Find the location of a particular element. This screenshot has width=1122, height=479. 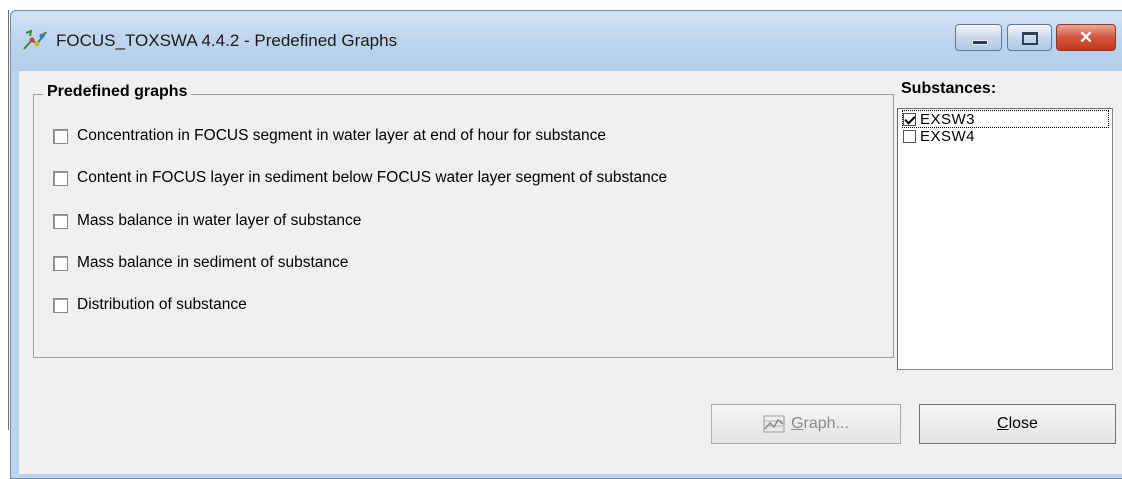

maximize-icon is located at coordinates (1030, 38).